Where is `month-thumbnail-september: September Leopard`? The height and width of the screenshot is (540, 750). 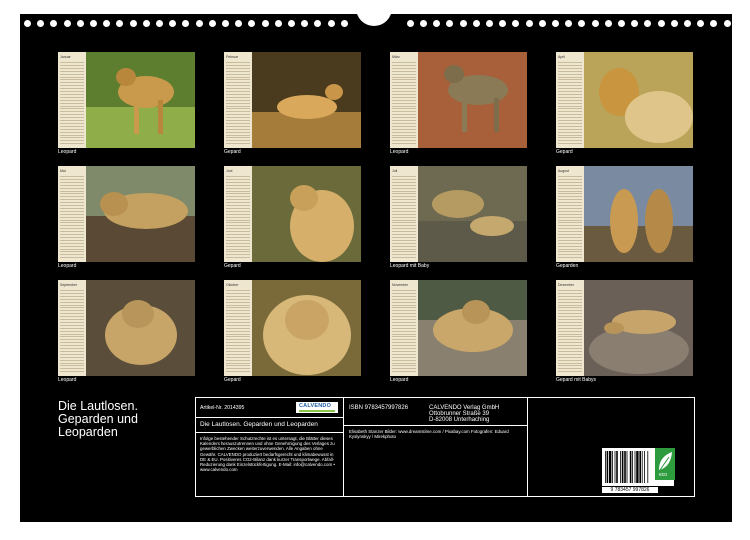
month-thumbnail-september: September Leopard is located at coordinates (126, 335).